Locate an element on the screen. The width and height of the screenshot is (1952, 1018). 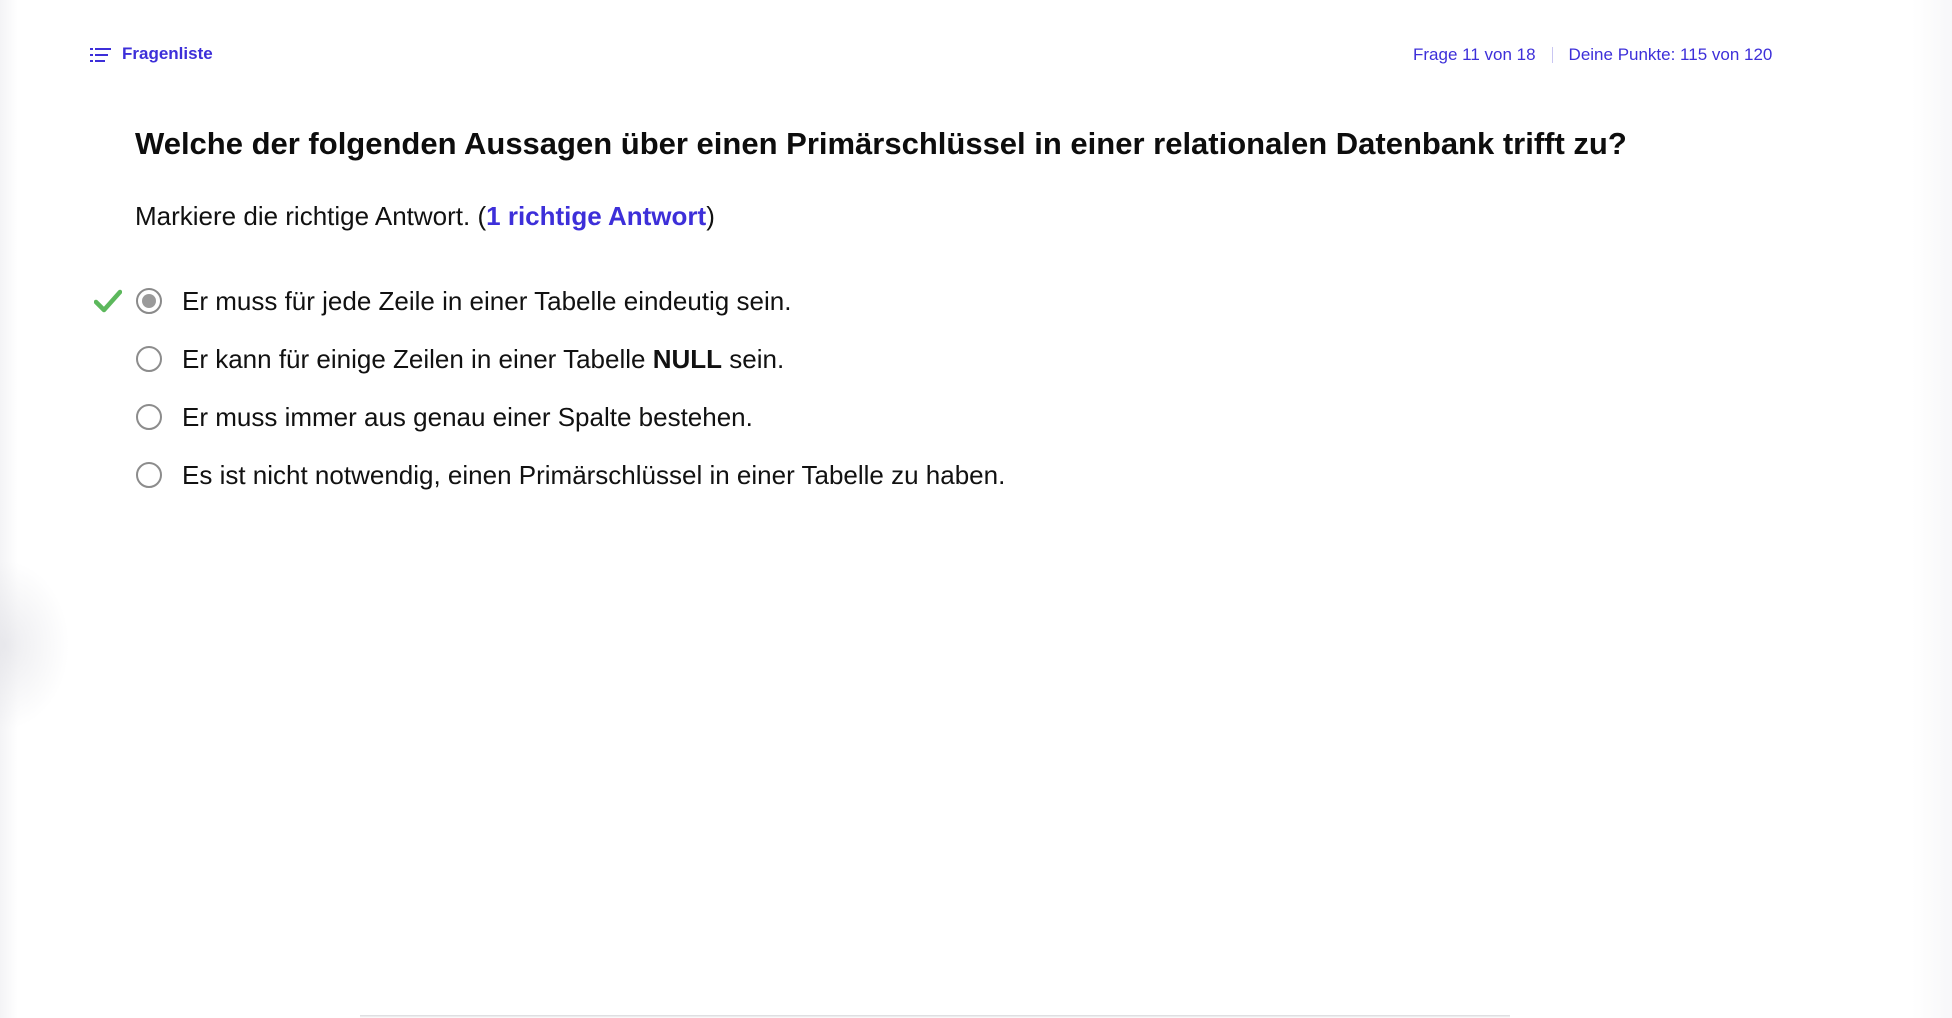
instruction-prefix: Markiere die richtige Antwort. ( is located at coordinates (311, 216).